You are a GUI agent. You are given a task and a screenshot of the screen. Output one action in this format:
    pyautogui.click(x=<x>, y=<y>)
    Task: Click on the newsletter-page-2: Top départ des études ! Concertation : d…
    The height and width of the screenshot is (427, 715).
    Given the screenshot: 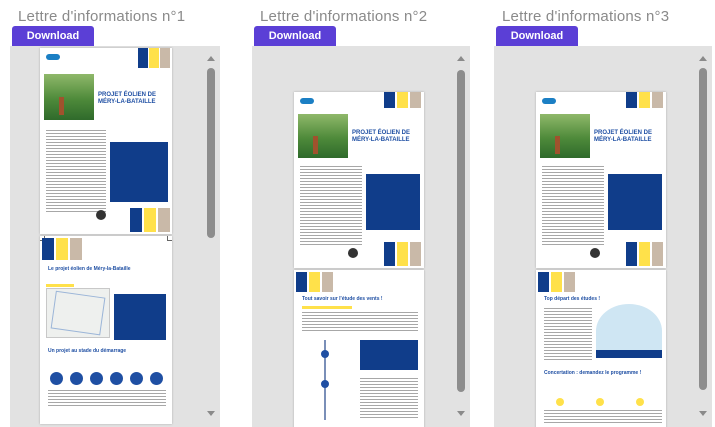 What is the action you would take?
    pyautogui.click(x=601, y=348)
    